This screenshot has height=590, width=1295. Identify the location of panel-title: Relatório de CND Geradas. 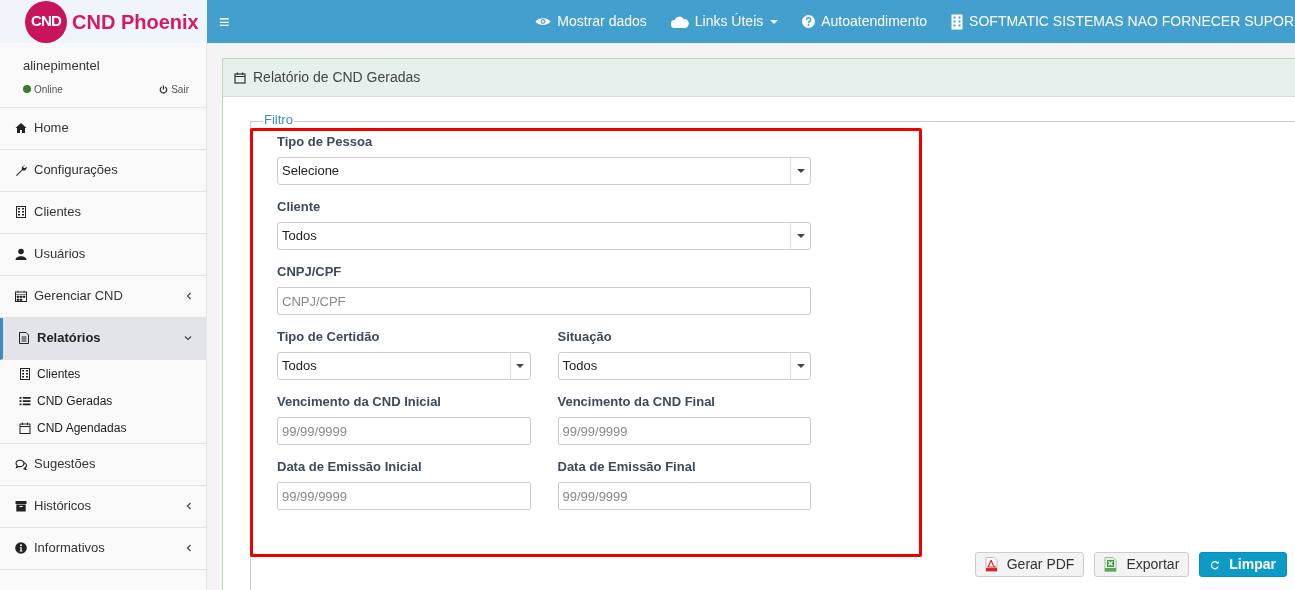
(337, 77).